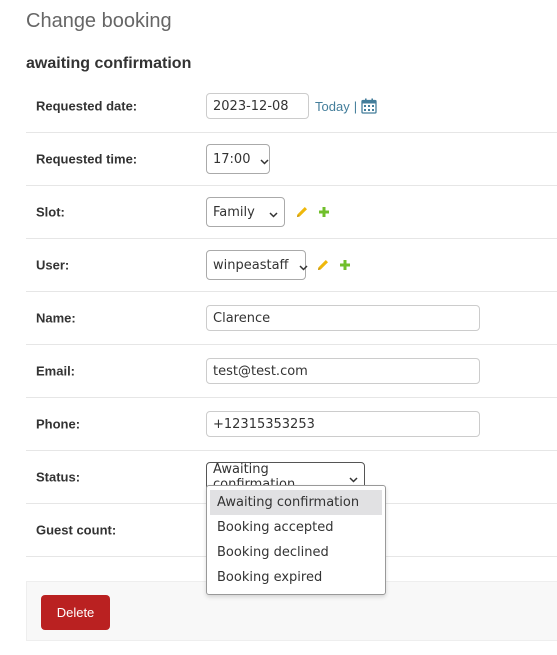  Describe the element at coordinates (296, 502) in the screenshot. I see `status-option: Awaiting confirmation` at that location.